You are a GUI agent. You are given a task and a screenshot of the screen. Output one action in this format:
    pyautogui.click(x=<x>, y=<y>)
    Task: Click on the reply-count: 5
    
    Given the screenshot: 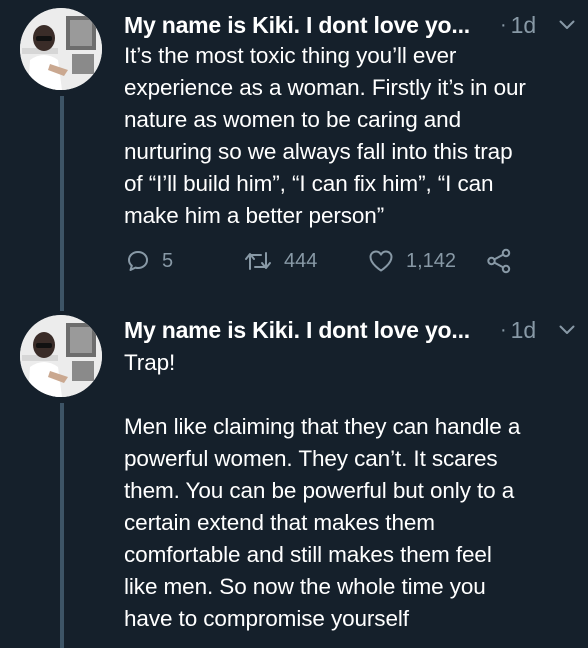 What is the action you would take?
    pyautogui.click(x=168, y=260)
    